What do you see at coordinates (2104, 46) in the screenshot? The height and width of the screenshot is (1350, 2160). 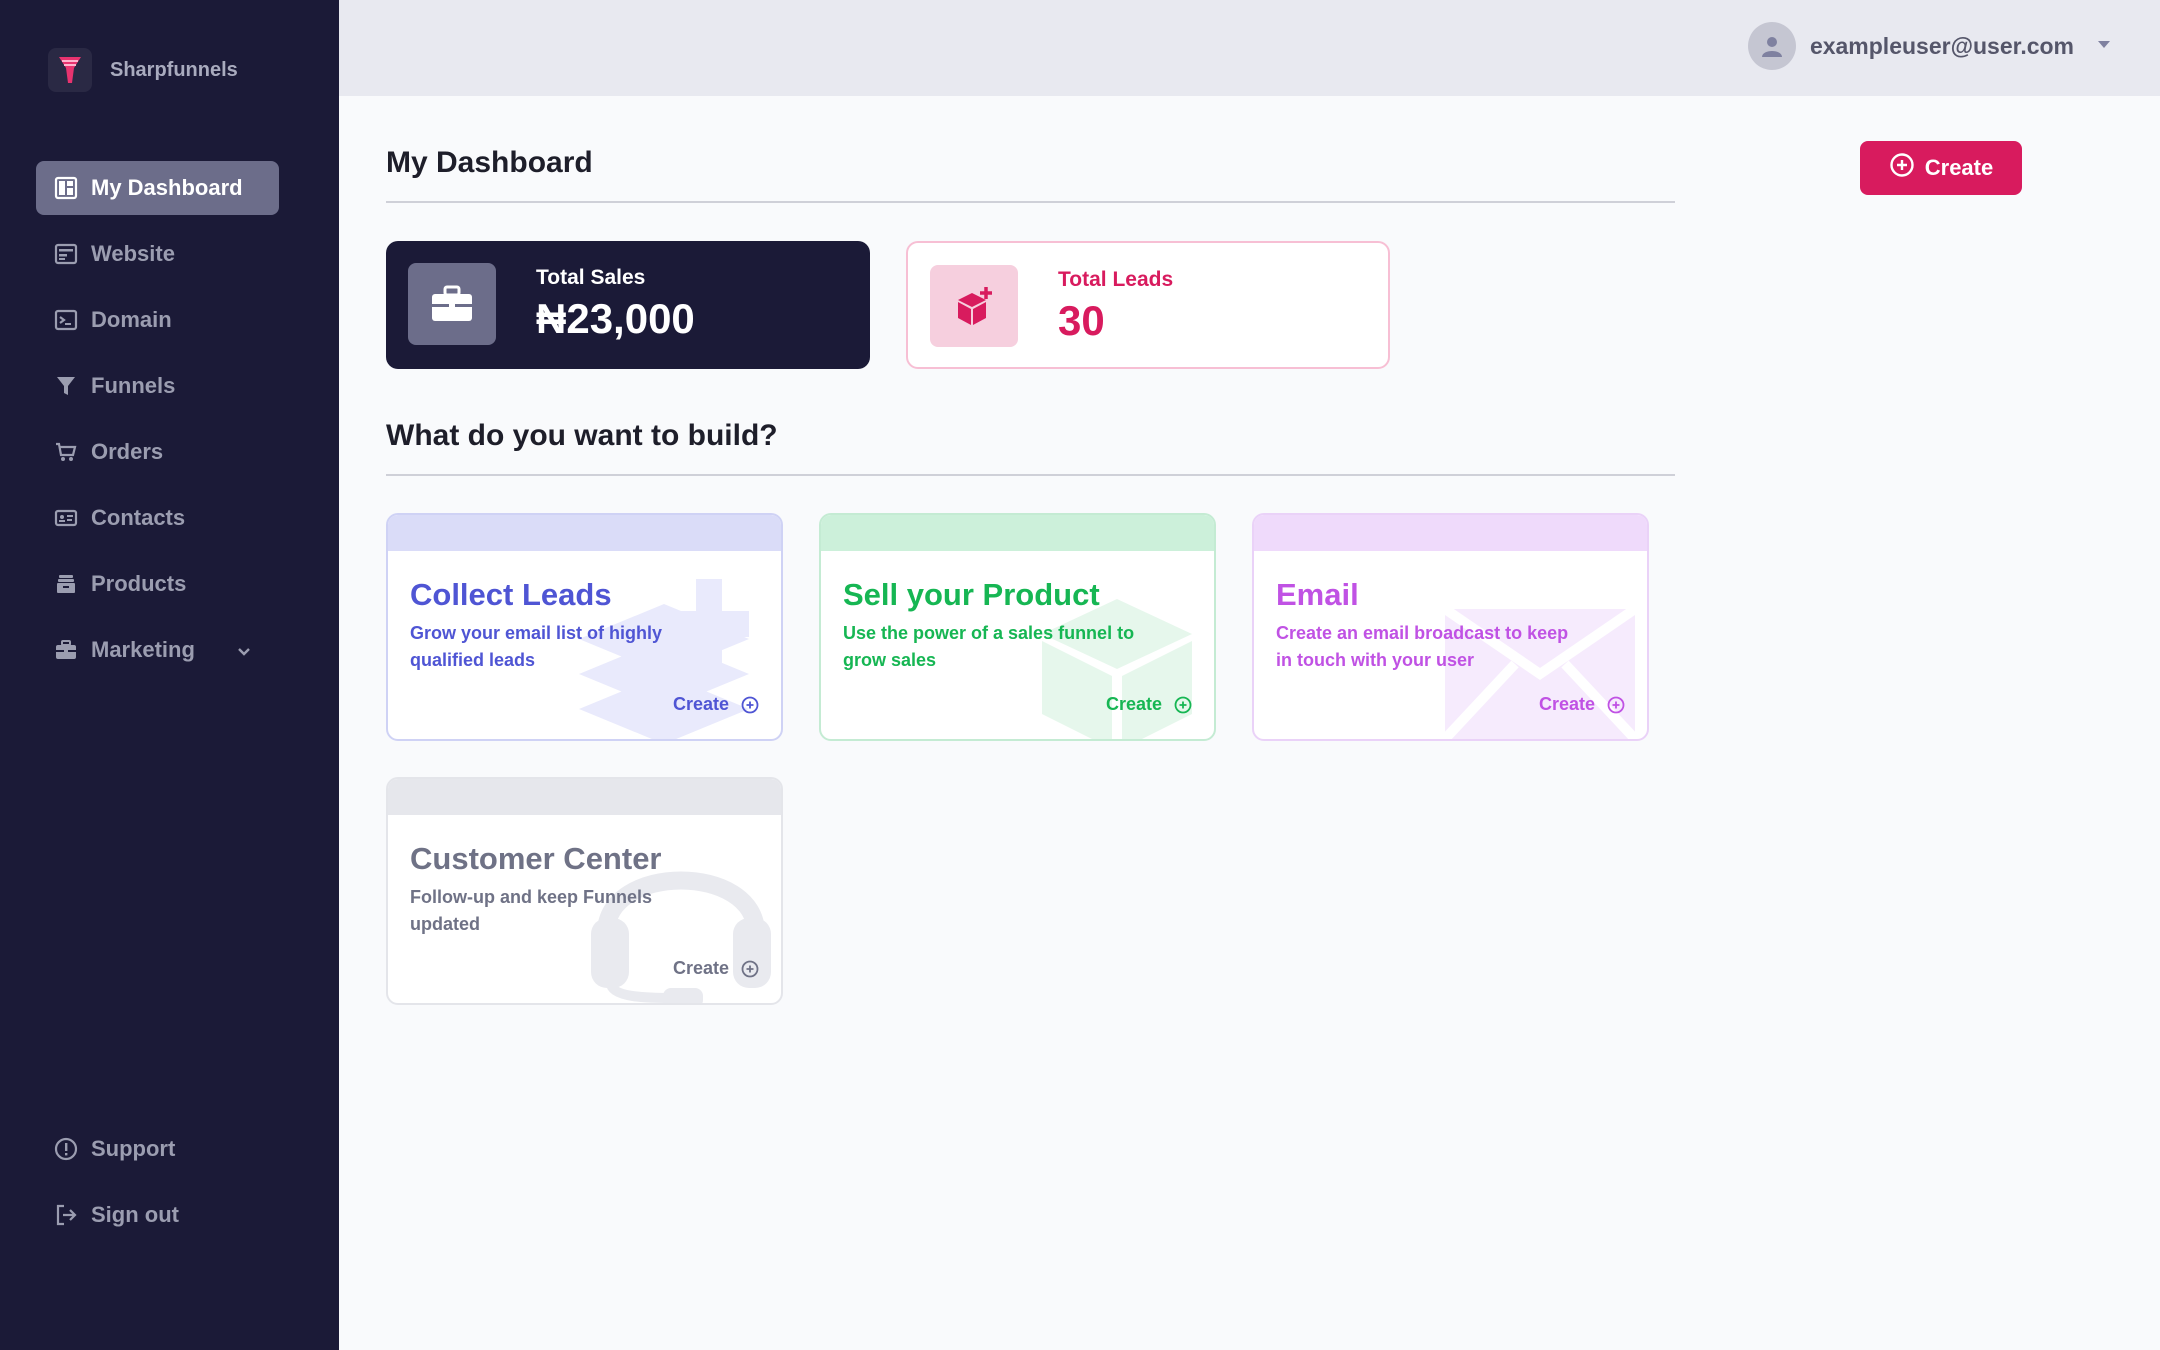 I see `caret-down-icon` at bounding box center [2104, 46].